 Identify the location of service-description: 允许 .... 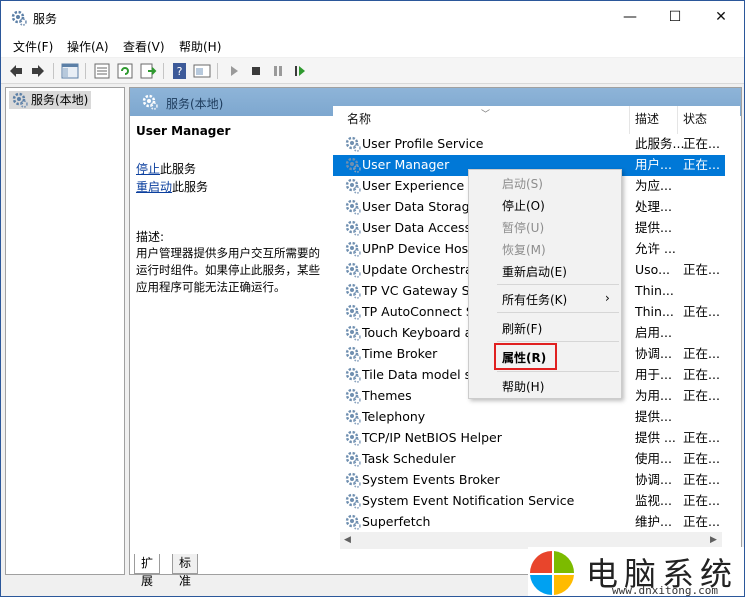
(655, 248).